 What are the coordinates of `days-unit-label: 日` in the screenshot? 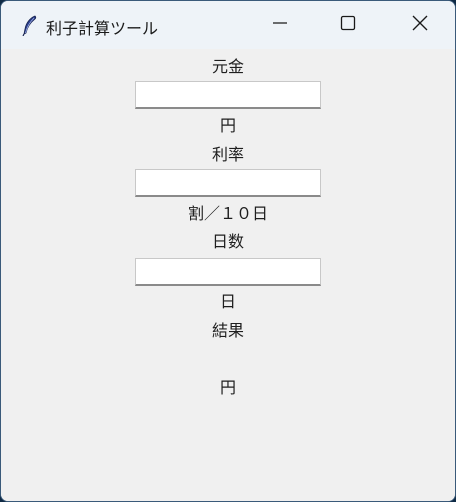 It's located at (227, 301).